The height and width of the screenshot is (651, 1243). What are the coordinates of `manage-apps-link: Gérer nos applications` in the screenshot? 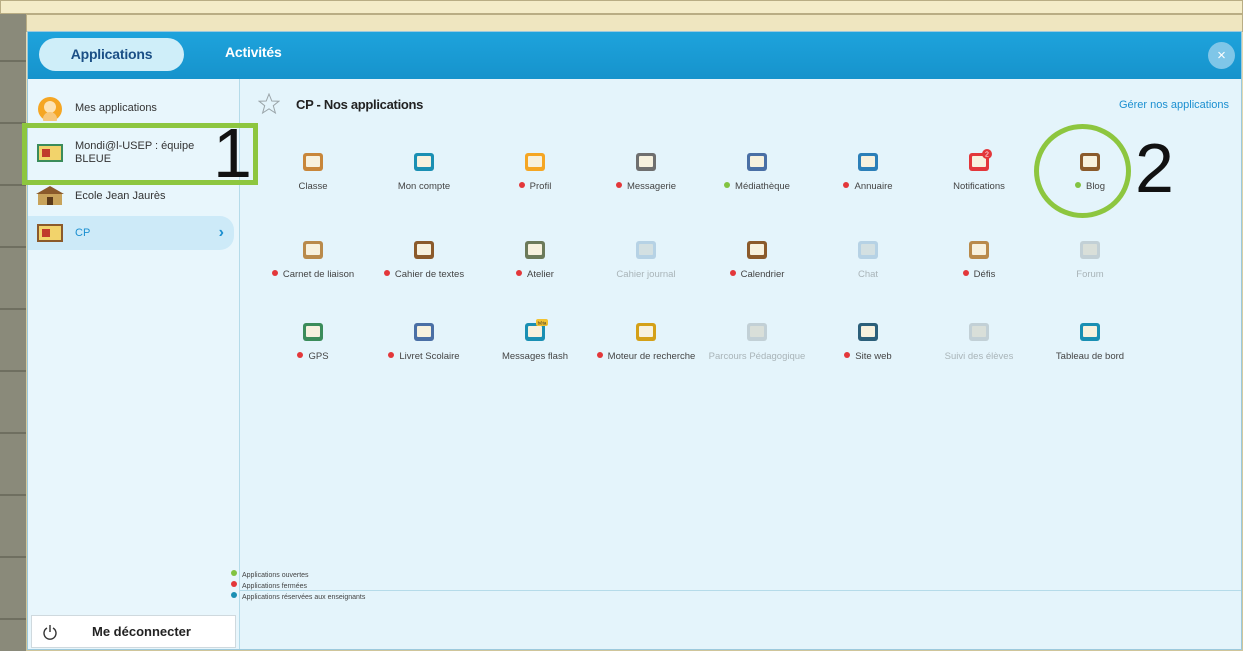 It's located at (1174, 105).